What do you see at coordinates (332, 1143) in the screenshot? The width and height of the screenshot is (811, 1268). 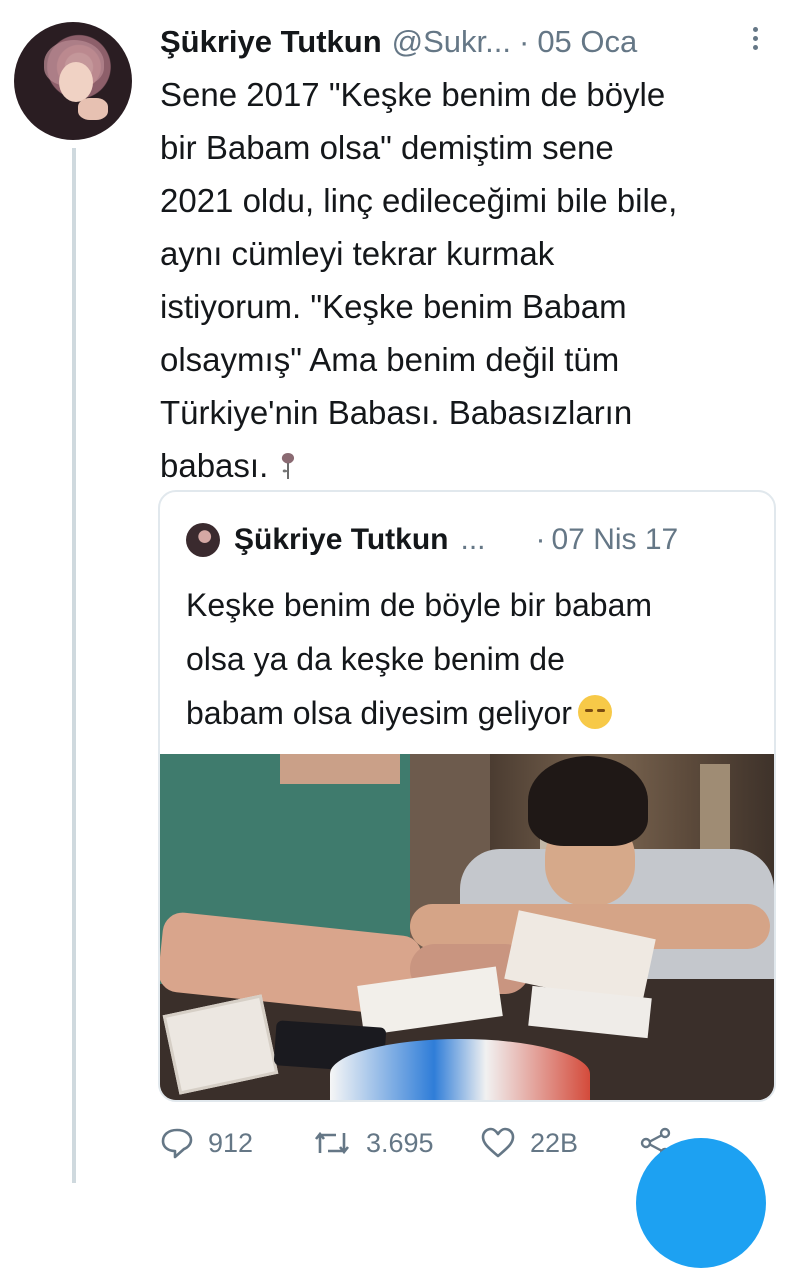 I see `retweet-icon` at bounding box center [332, 1143].